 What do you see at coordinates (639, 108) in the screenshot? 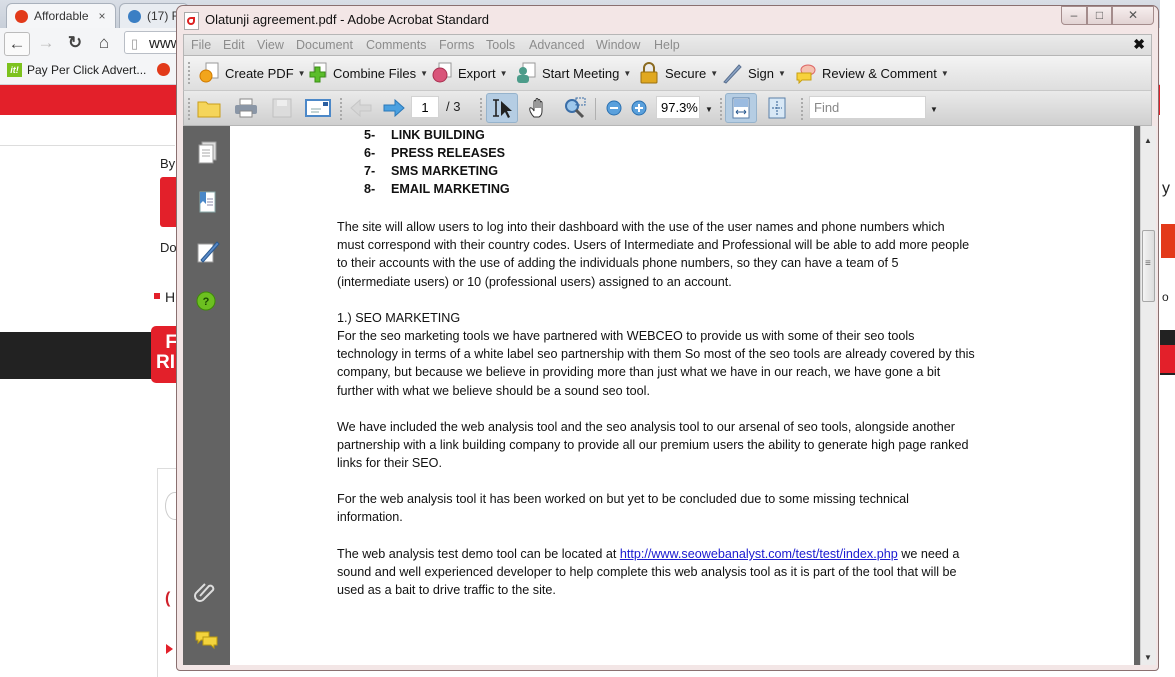
I see `zoom-in-button` at bounding box center [639, 108].